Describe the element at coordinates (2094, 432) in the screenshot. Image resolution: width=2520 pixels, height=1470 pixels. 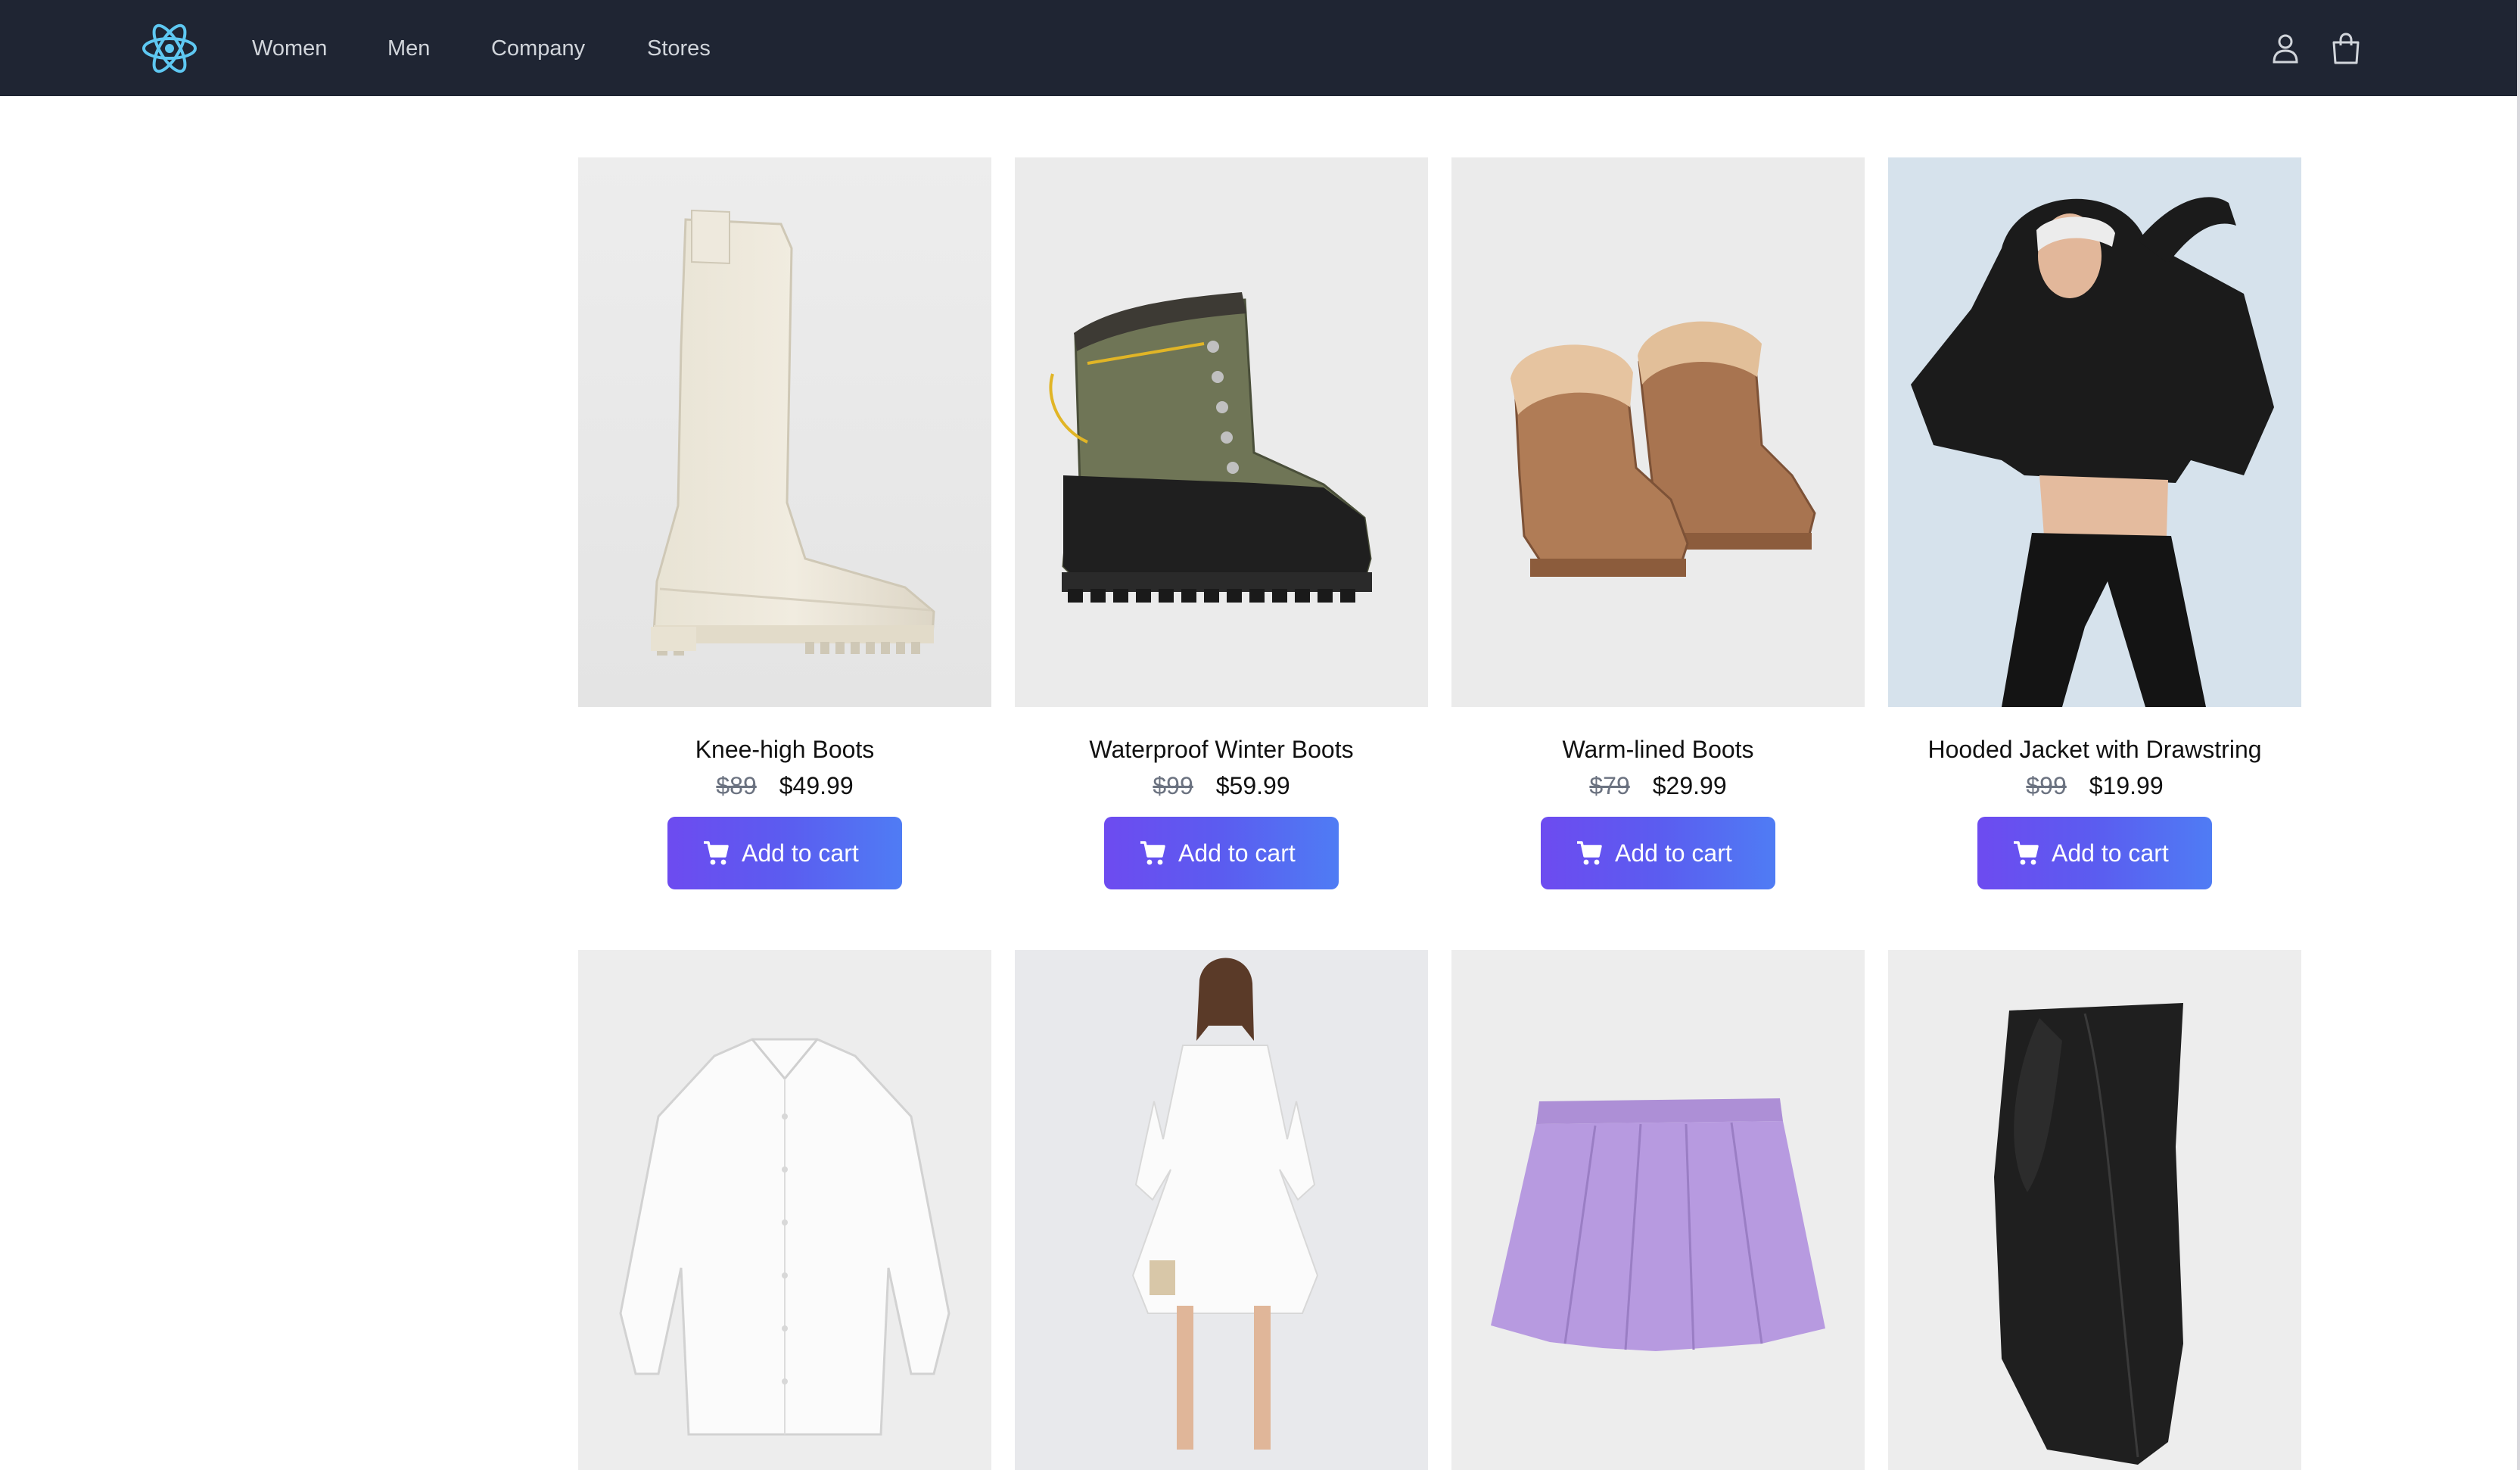
I see `product-image-hooded-jacket` at that location.